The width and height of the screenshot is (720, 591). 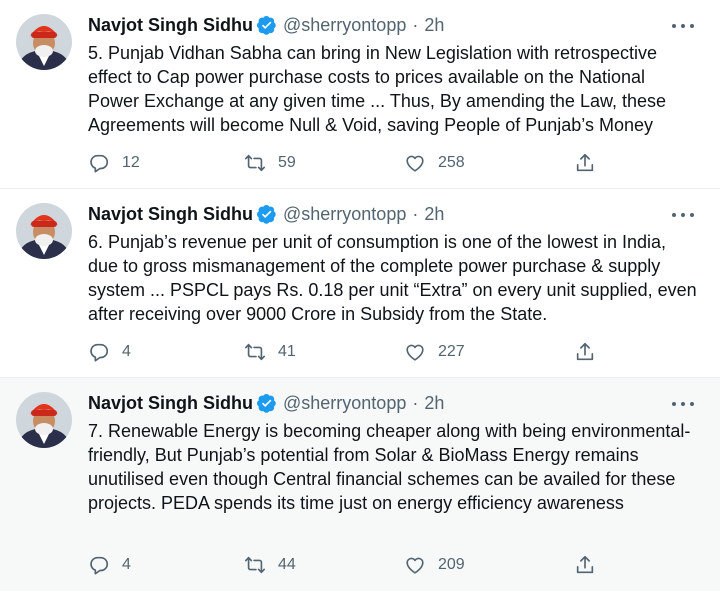 I want to click on retweet-button: 44, so click(x=270, y=565).